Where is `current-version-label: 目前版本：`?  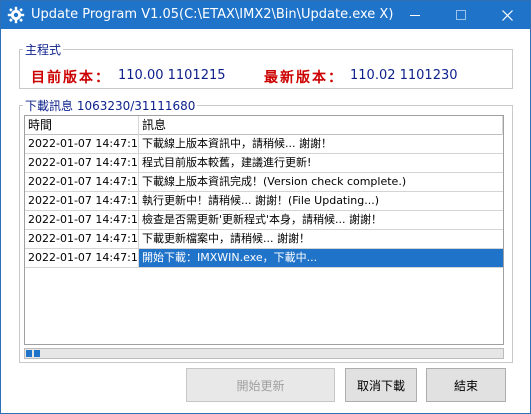 current-version-label: 目前版本： is located at coordinates (71, 78).